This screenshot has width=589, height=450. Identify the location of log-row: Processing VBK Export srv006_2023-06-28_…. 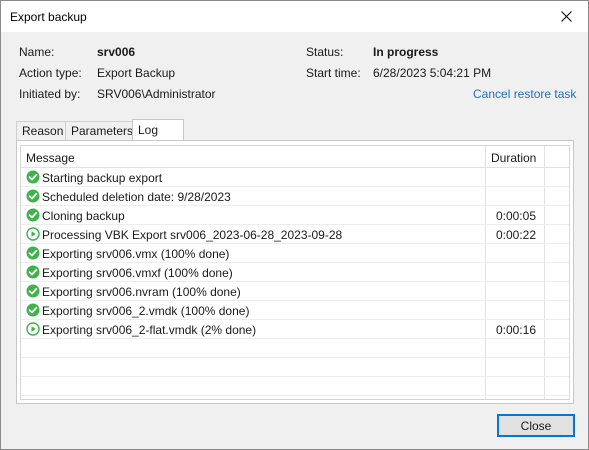
(295, 234).